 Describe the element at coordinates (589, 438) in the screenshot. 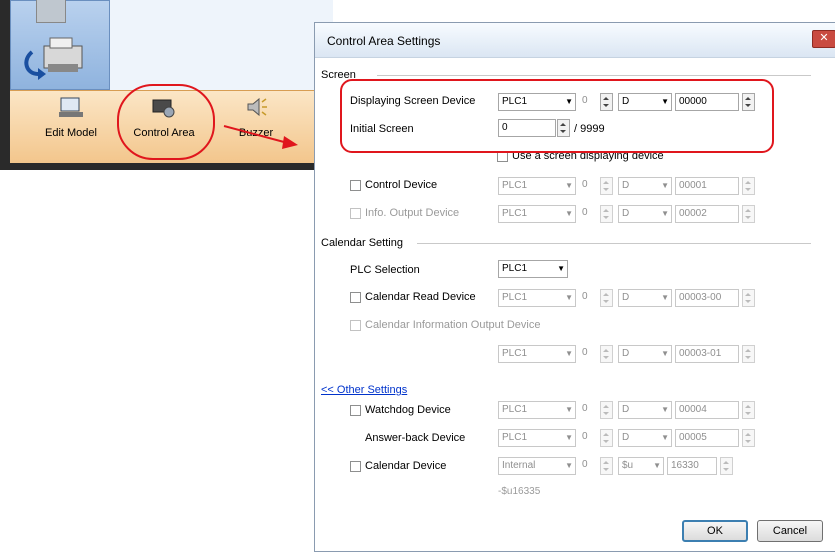

I see `answer-back-port: 0` at that location.